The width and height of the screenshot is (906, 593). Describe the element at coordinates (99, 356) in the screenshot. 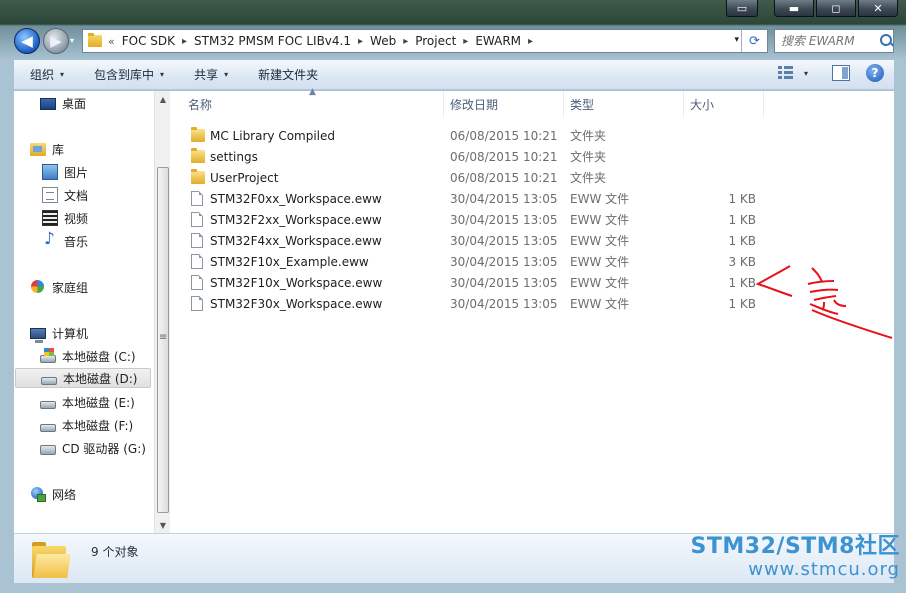

I see `sidebar-item-label: 本地磁盘 (C:)` at that location.